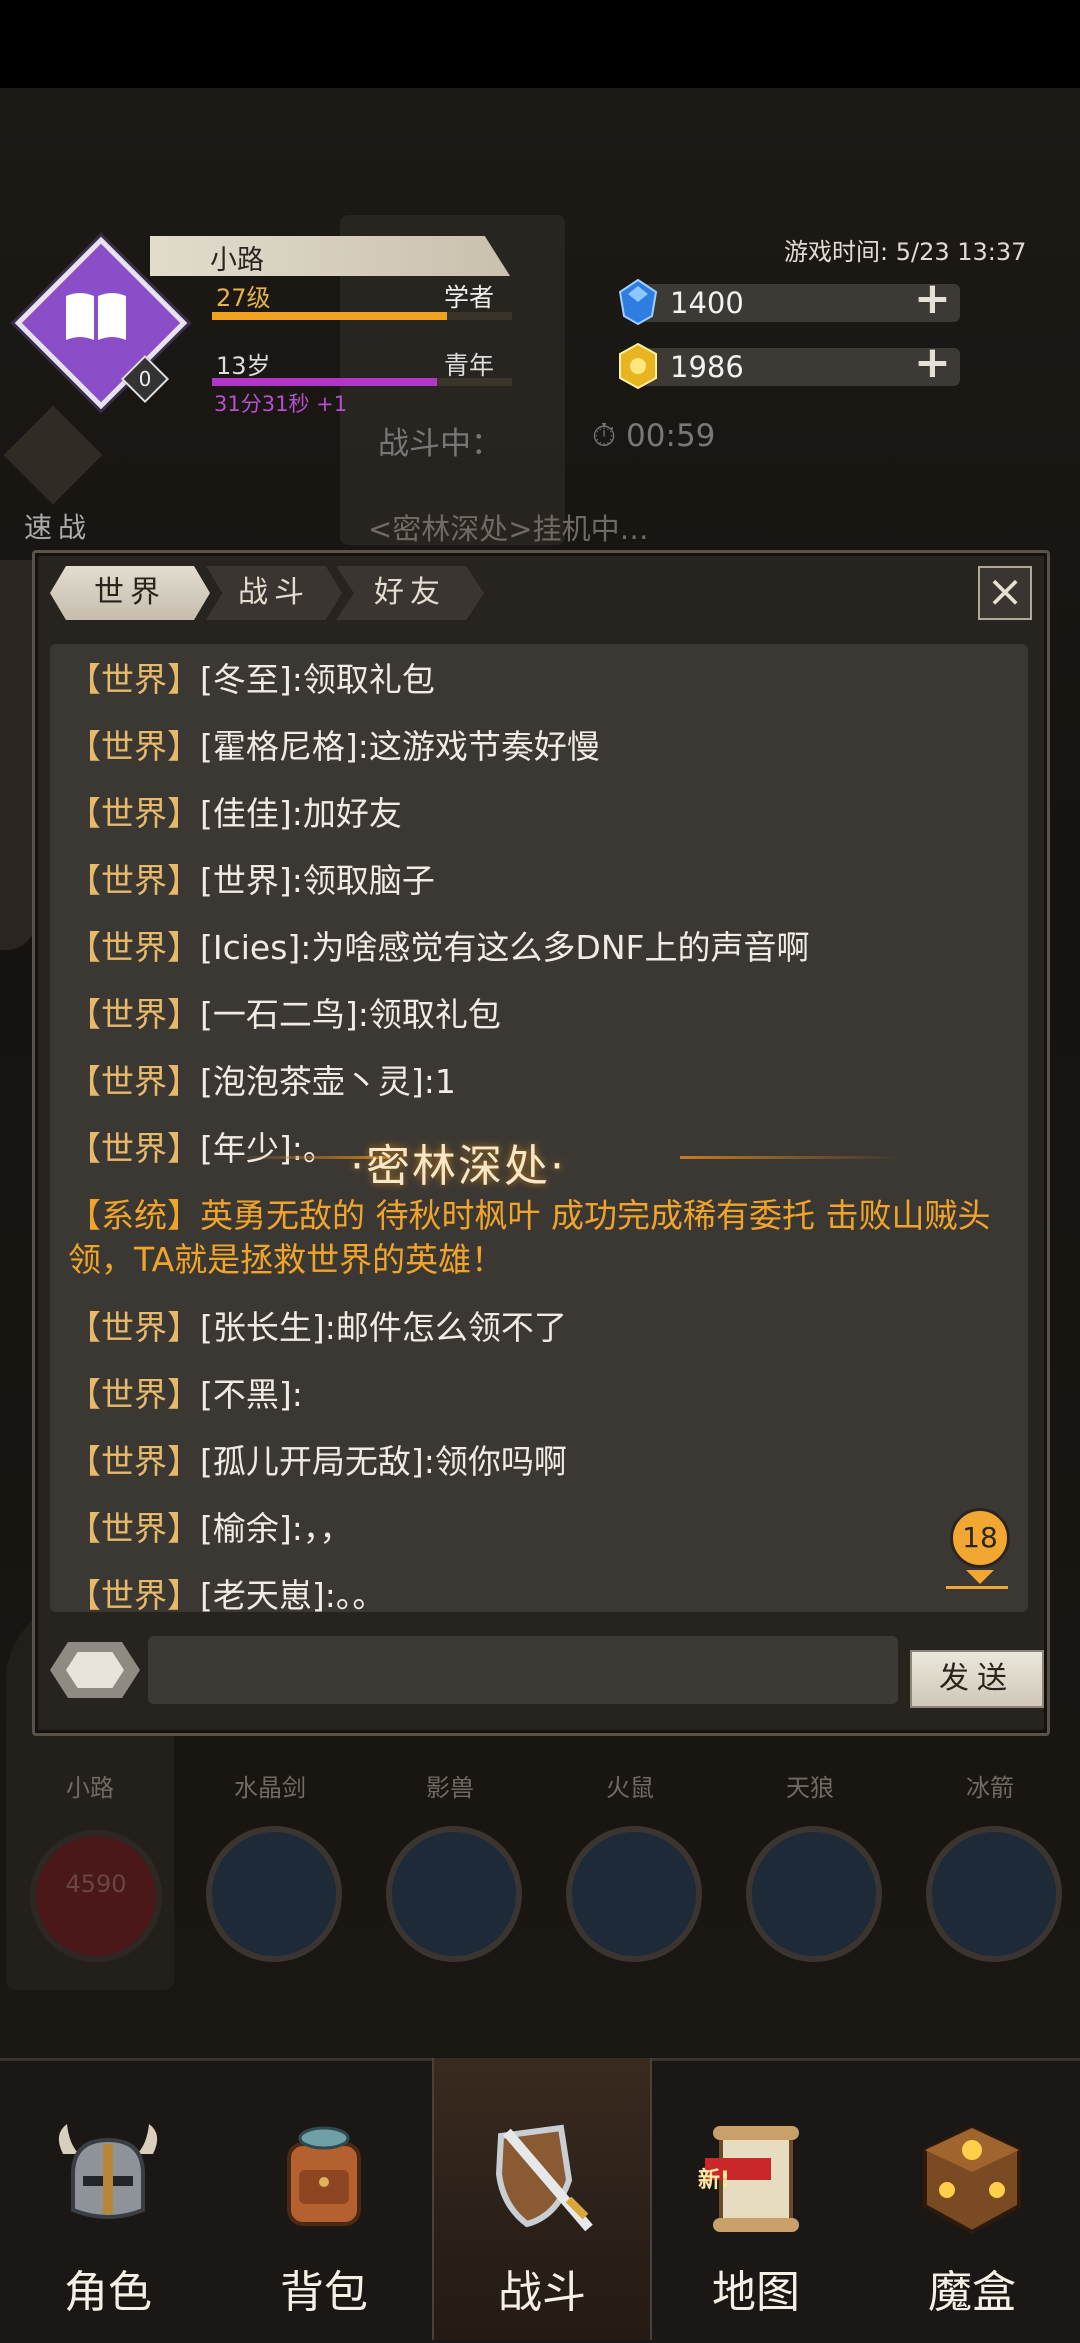 The height and width of the screenshot is (2343, 1080). Describe the element at coordinates (227, 1594) in the screenshot. I see `chat-message: 【世界】[老天崽]:。。` at that location.